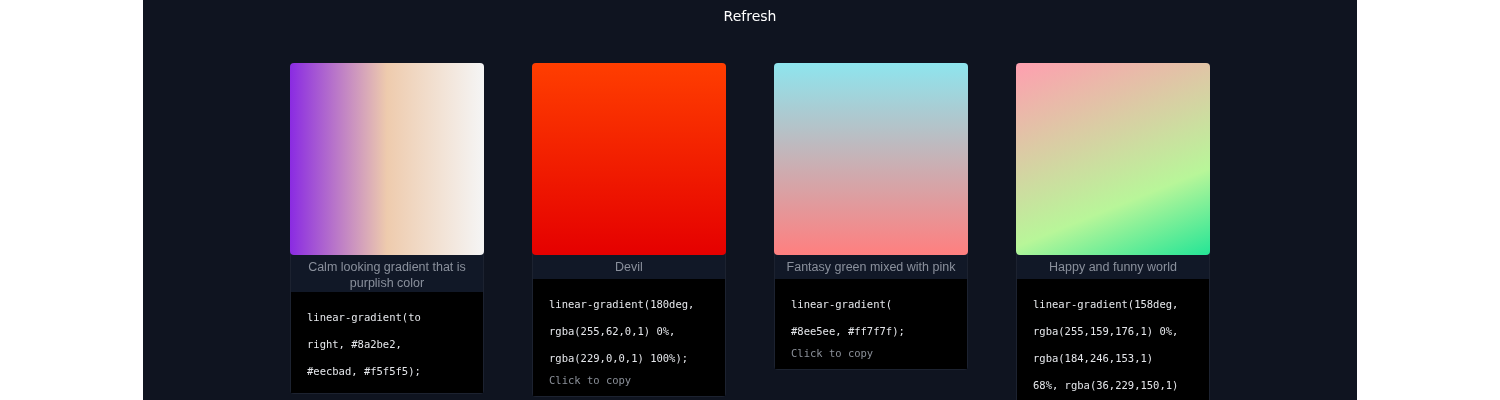 The height and width of the screenshot is (400, 1500). What do you see at coordinates (1106, 345) in the screenshot?
I see `gradient-code: linear-gradient(158deg, rgba(255,159,176,1) 0%, rgba(184,246,153,1) 68%, rgba(36,229,150,1)` at bounding box center [1106, 345].